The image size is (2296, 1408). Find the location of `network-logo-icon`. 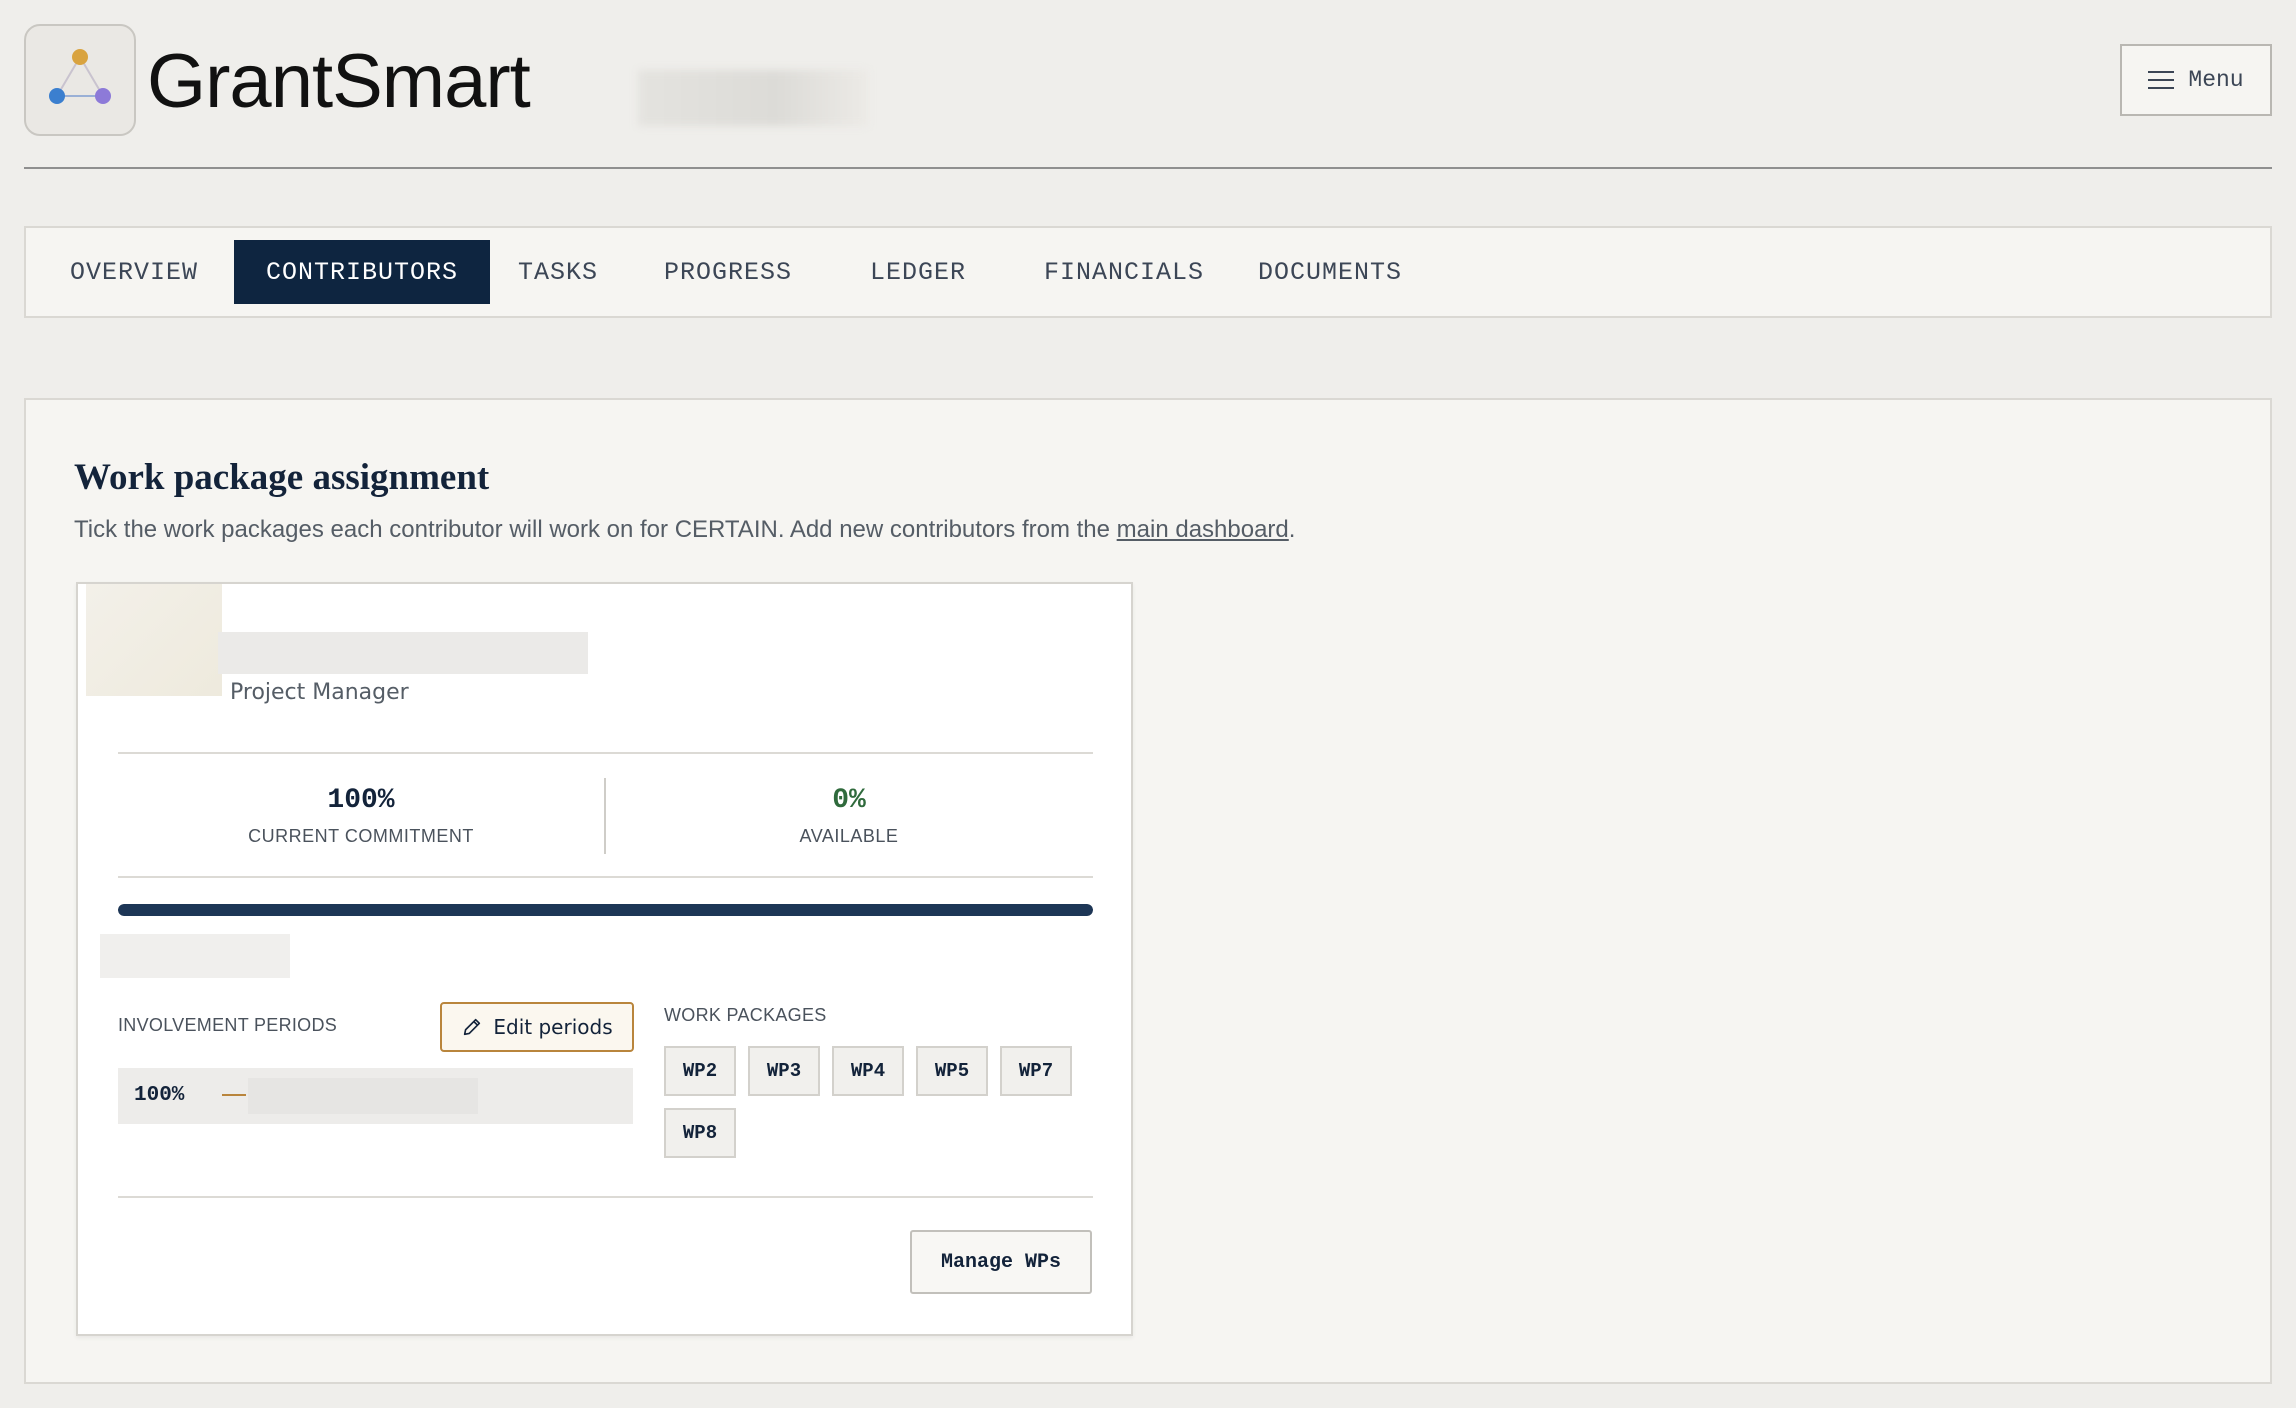

network-logo-icon is located at coordinates (80, 76).